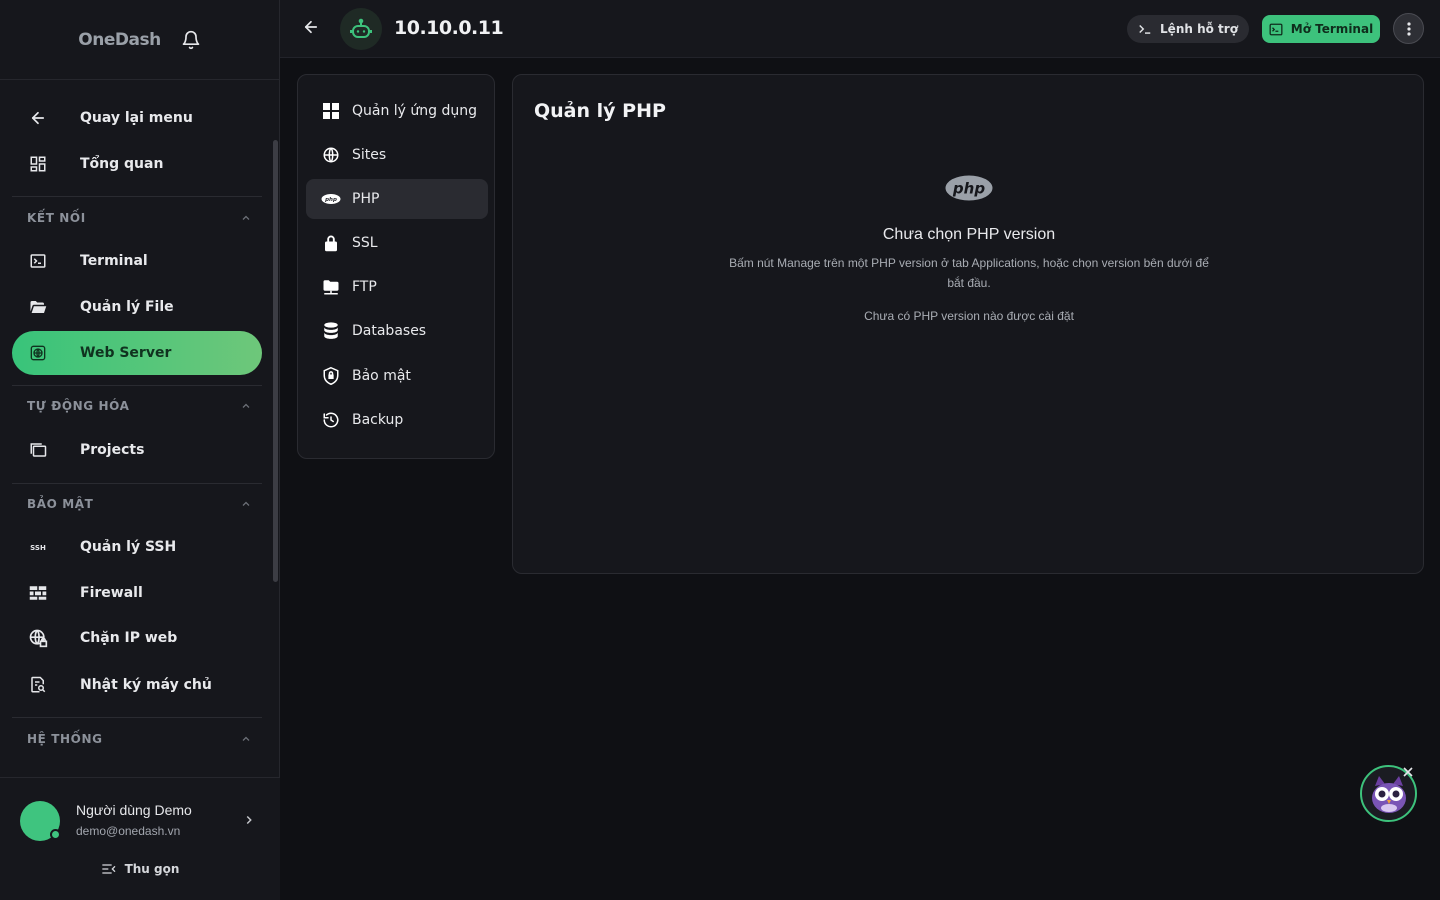 The height and width of the screenshot is (900, 1440). What do you see at coordinates (1199, 29) in the screenshot?
I see `help-commands-label: Lệnh hỗ trợ` at bounding box center [1199, 29].